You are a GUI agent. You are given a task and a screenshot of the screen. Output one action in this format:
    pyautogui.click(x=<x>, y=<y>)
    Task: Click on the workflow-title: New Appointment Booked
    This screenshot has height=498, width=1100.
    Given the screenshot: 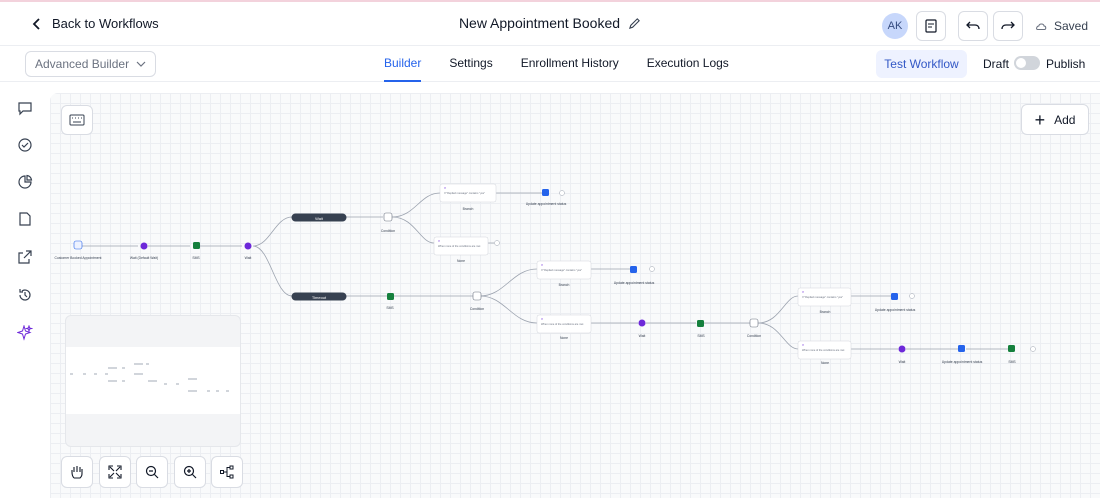 What is the action you would take?
    pyautogui.click(x=550, y=23)
    